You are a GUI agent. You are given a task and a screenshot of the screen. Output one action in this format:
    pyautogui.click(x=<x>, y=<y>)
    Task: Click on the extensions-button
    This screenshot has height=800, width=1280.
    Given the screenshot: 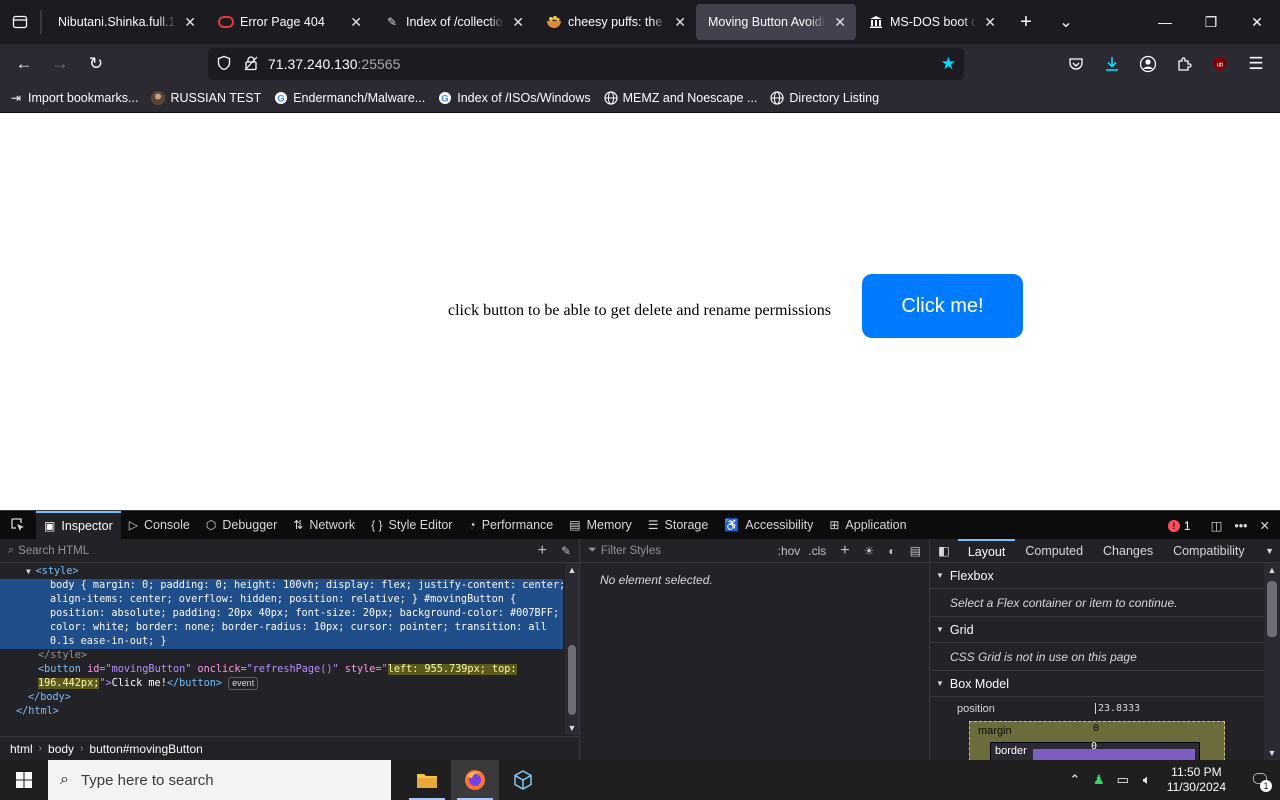 What is the action you would take?
    pyautogui.click(x=1184, y=64)
    